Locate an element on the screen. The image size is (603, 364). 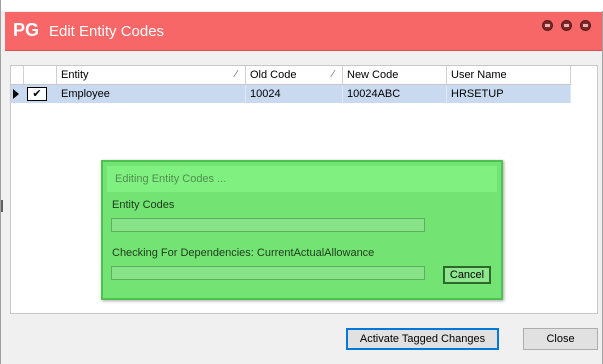
restore-icon is located at coordinates (547, 25).